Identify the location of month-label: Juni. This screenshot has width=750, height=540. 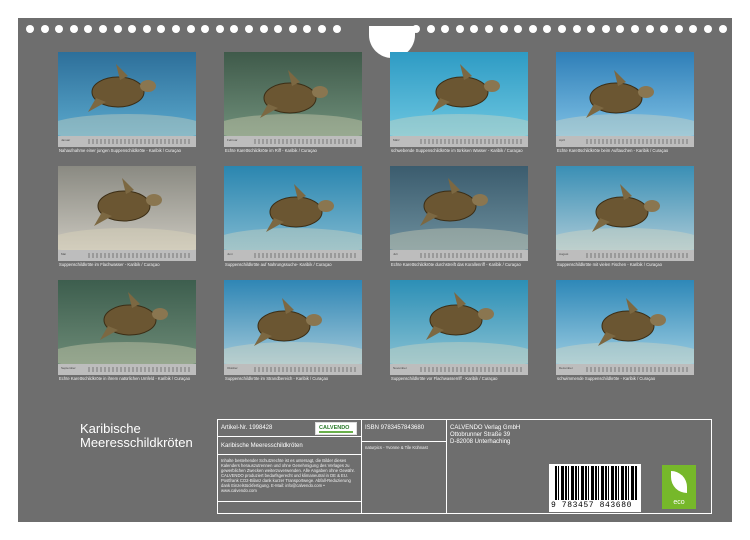
(230, 254).